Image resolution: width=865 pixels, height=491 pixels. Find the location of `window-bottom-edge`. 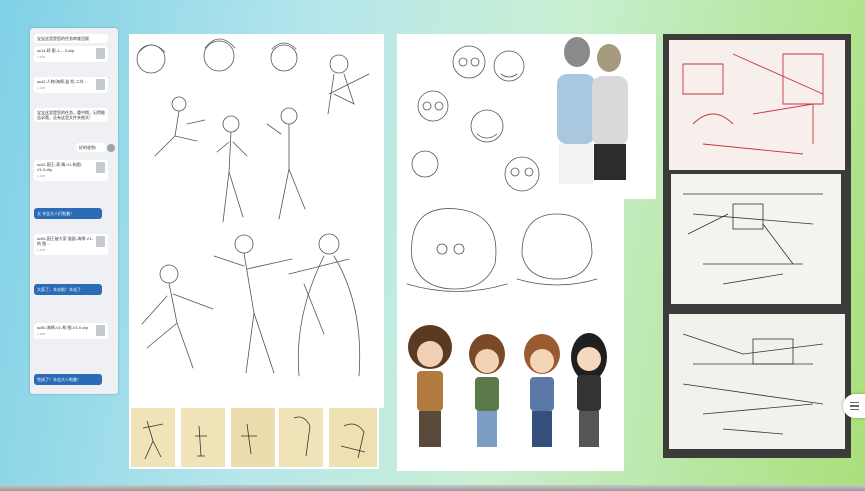

window-bottom-edge is located at coordinates (432, 488).